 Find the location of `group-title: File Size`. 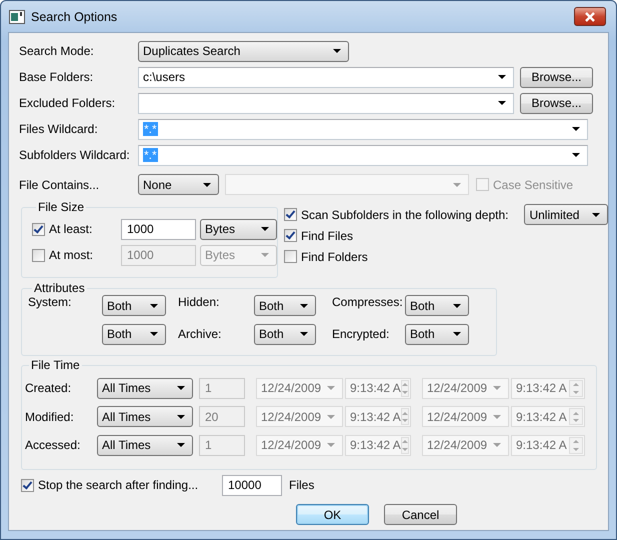

group-title: File Size is located at coordinates (61, 207).